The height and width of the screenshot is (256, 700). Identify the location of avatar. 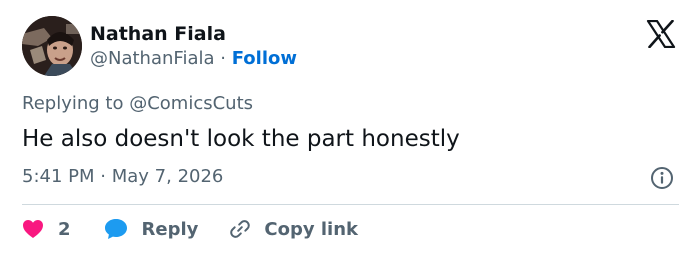
(52, 46).